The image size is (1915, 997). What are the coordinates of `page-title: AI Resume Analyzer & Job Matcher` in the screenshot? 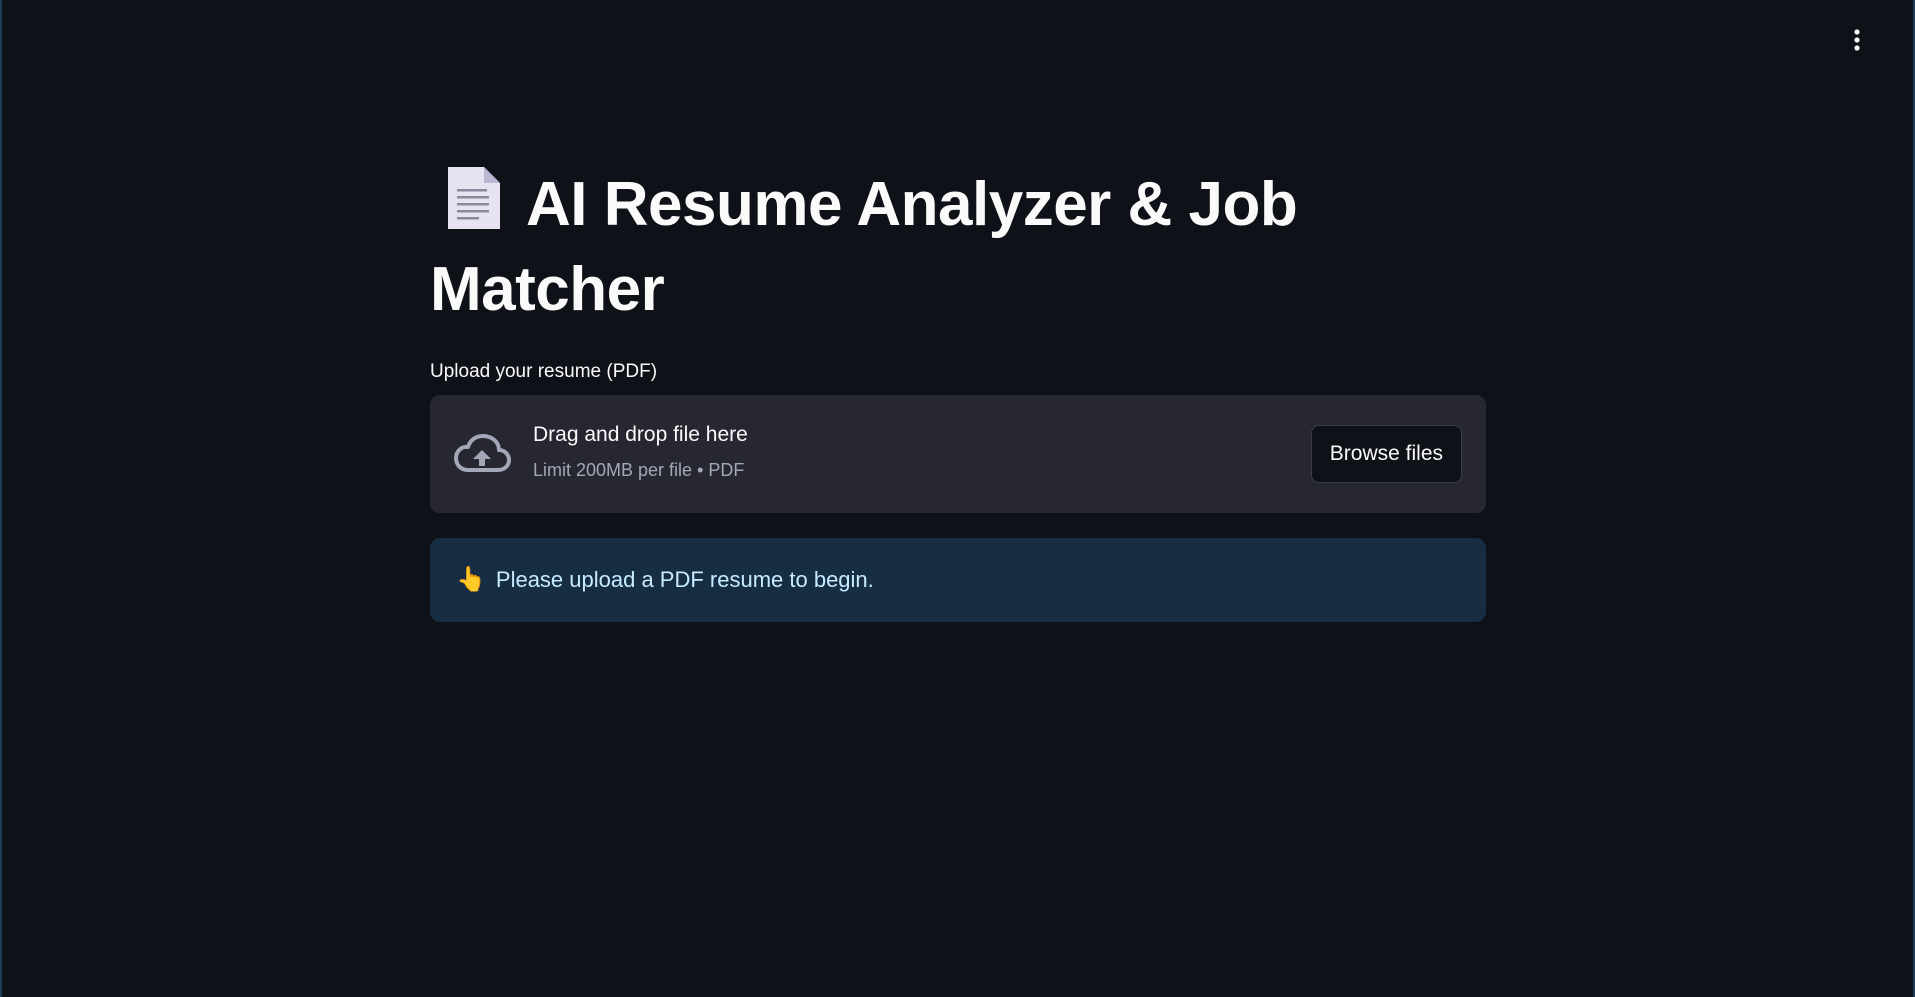 It's located at (958, 247).